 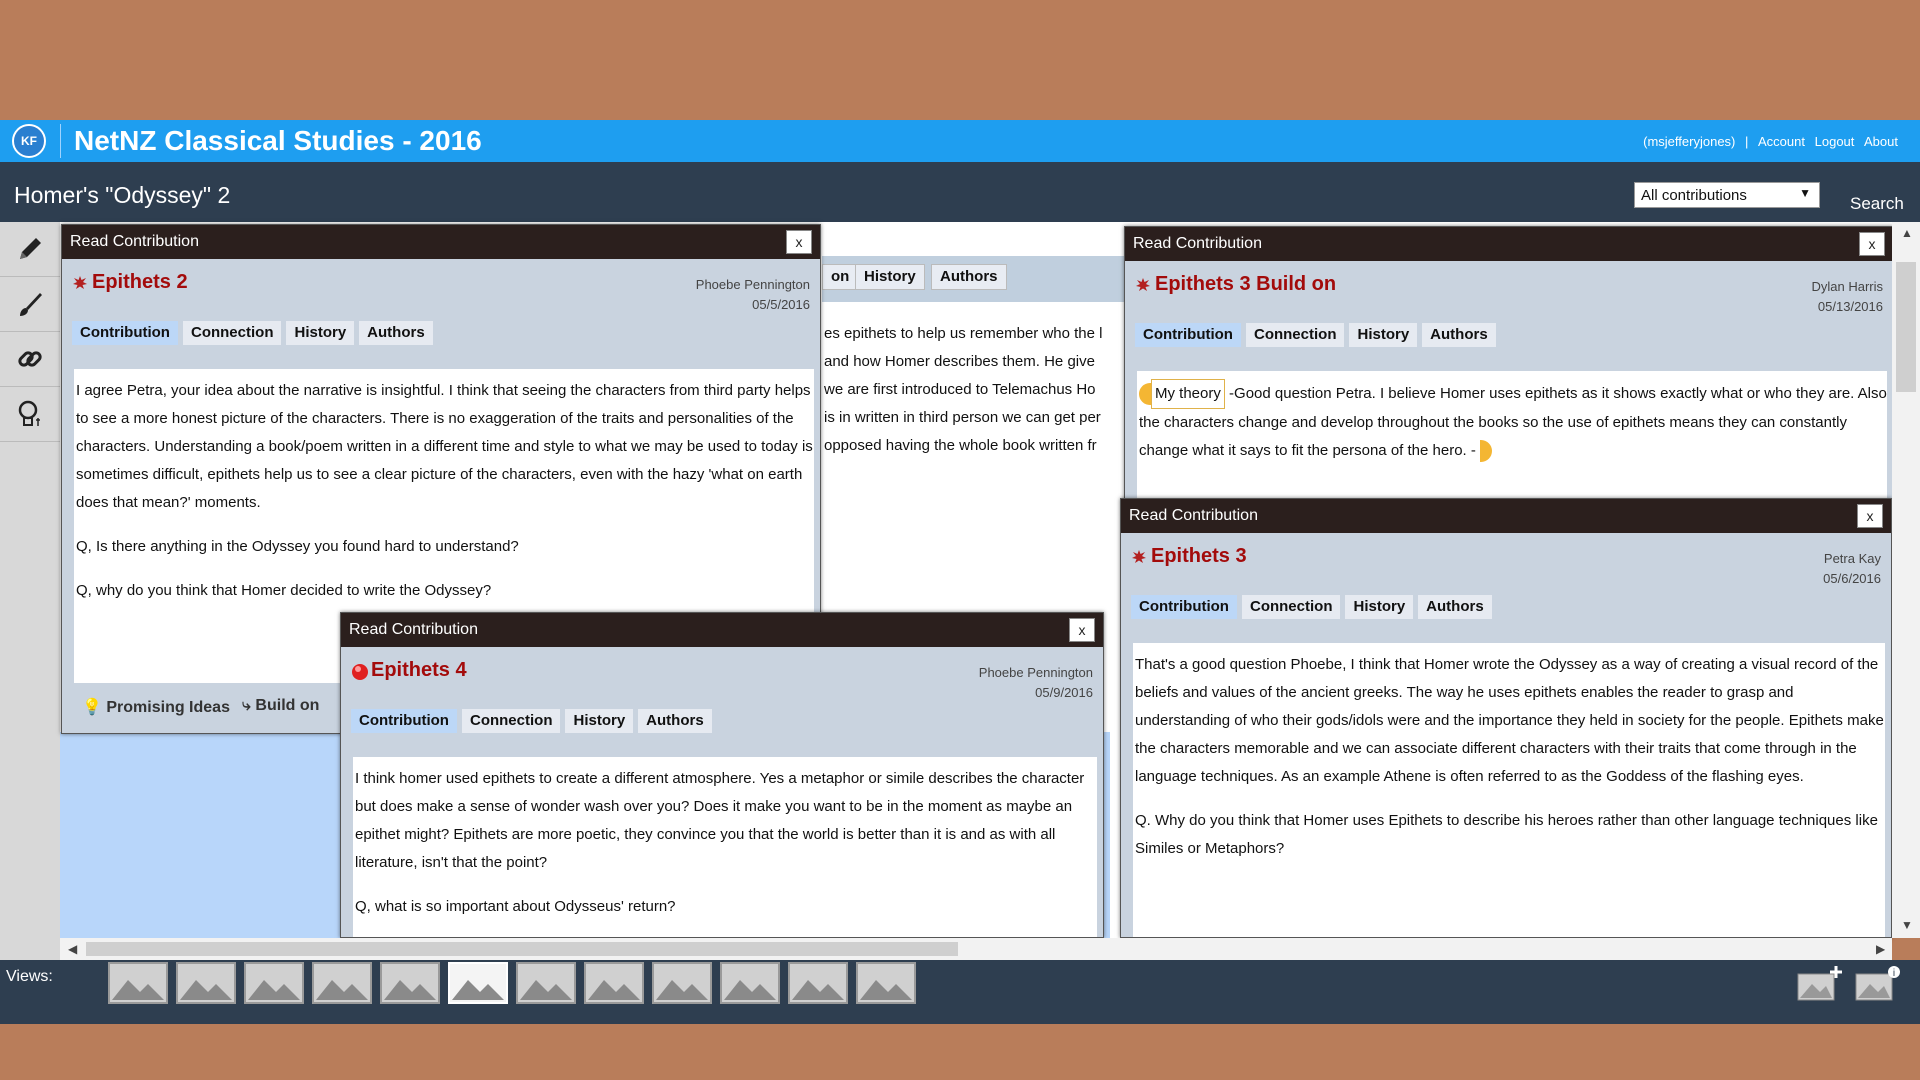 What do you see at coordinates (1850, 306) in the screenshot?
I see `contribution-date: 05/13/2016` at bounding box center [1850, 306].